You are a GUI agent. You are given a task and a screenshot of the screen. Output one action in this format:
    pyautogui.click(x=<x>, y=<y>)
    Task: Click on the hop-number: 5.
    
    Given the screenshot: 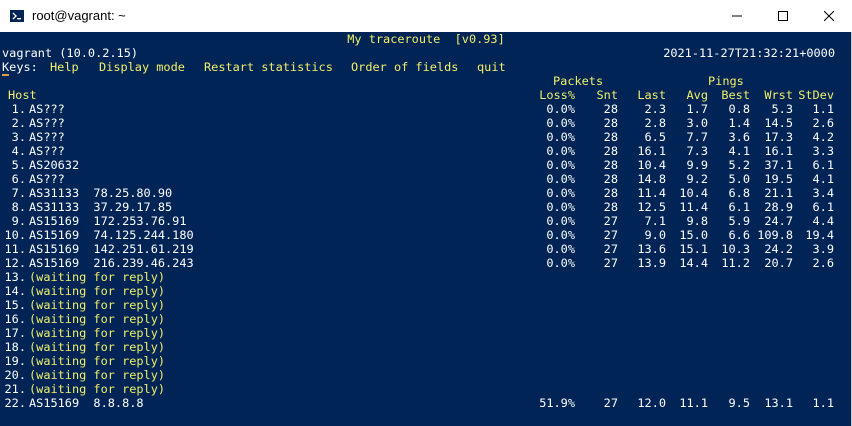 What is the action you would take?
    pyautogui.click(x=18, y=165)
    